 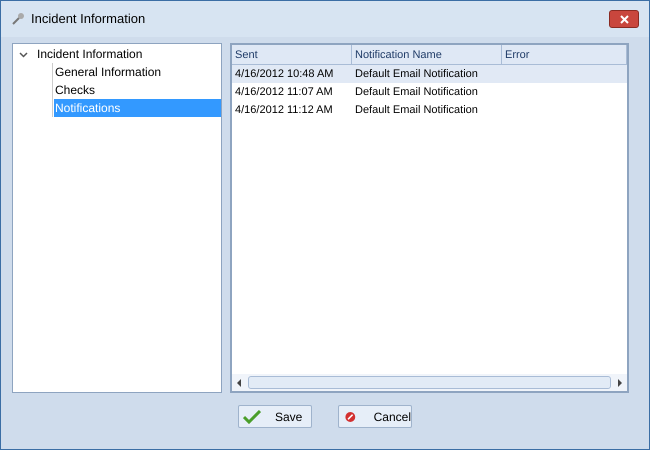 I want to click on tree-item: Incident Information, so click(x=90, y=54).